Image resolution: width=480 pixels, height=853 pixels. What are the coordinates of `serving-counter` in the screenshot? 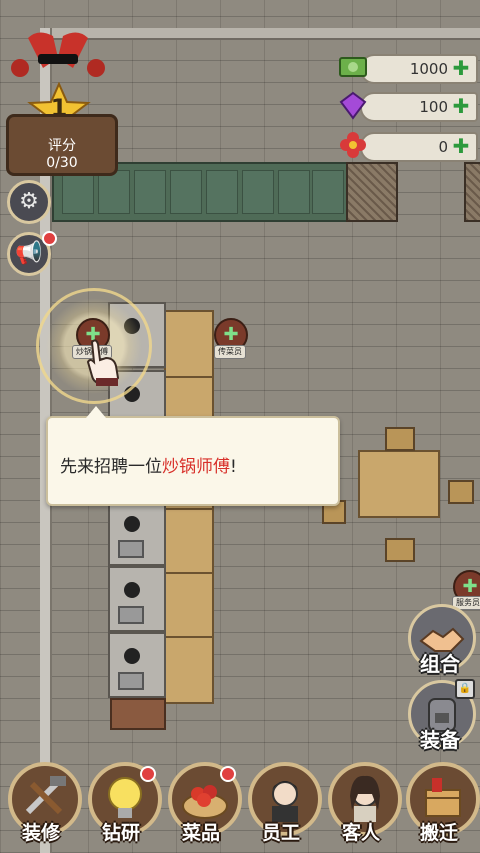 It's located at (189, 507).